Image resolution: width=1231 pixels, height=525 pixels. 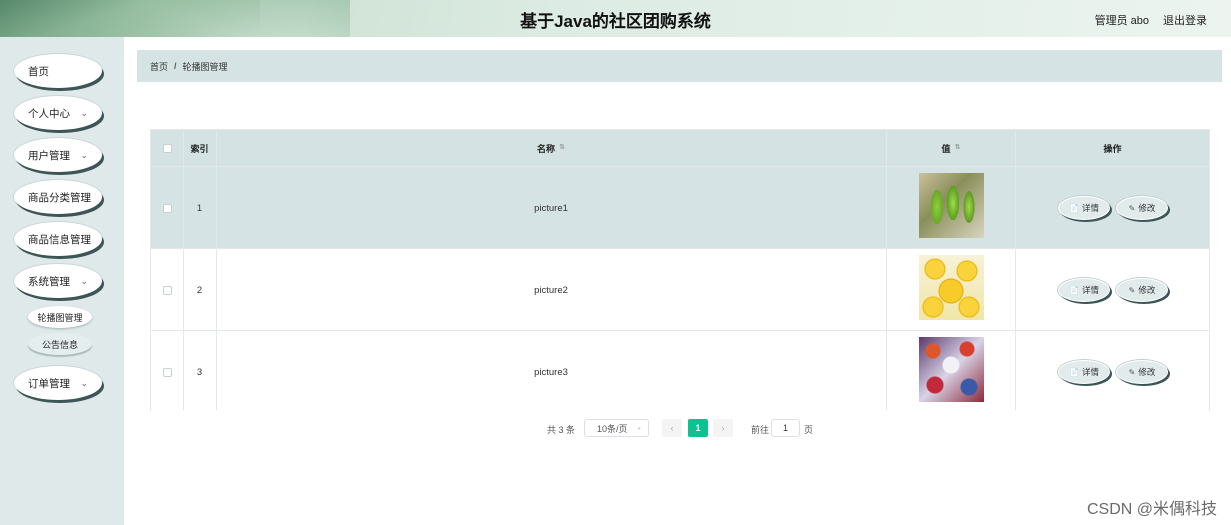 What do you see at coordinates (1121, 21) in the screenshot?
I see `current-user-label: 管理员 abo` at bounding box center [1121, 21].